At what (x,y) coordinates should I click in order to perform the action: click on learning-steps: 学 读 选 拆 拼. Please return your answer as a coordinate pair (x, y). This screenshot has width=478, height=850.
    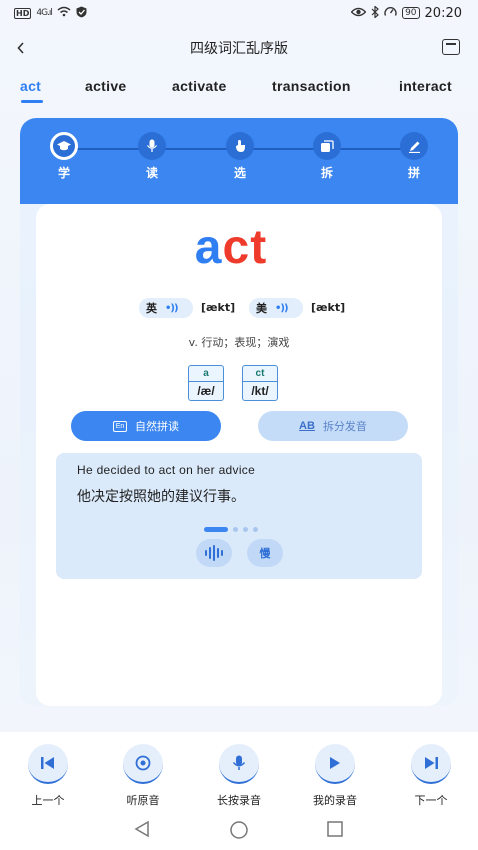
    Looking at the image, I should click on (239, 161).